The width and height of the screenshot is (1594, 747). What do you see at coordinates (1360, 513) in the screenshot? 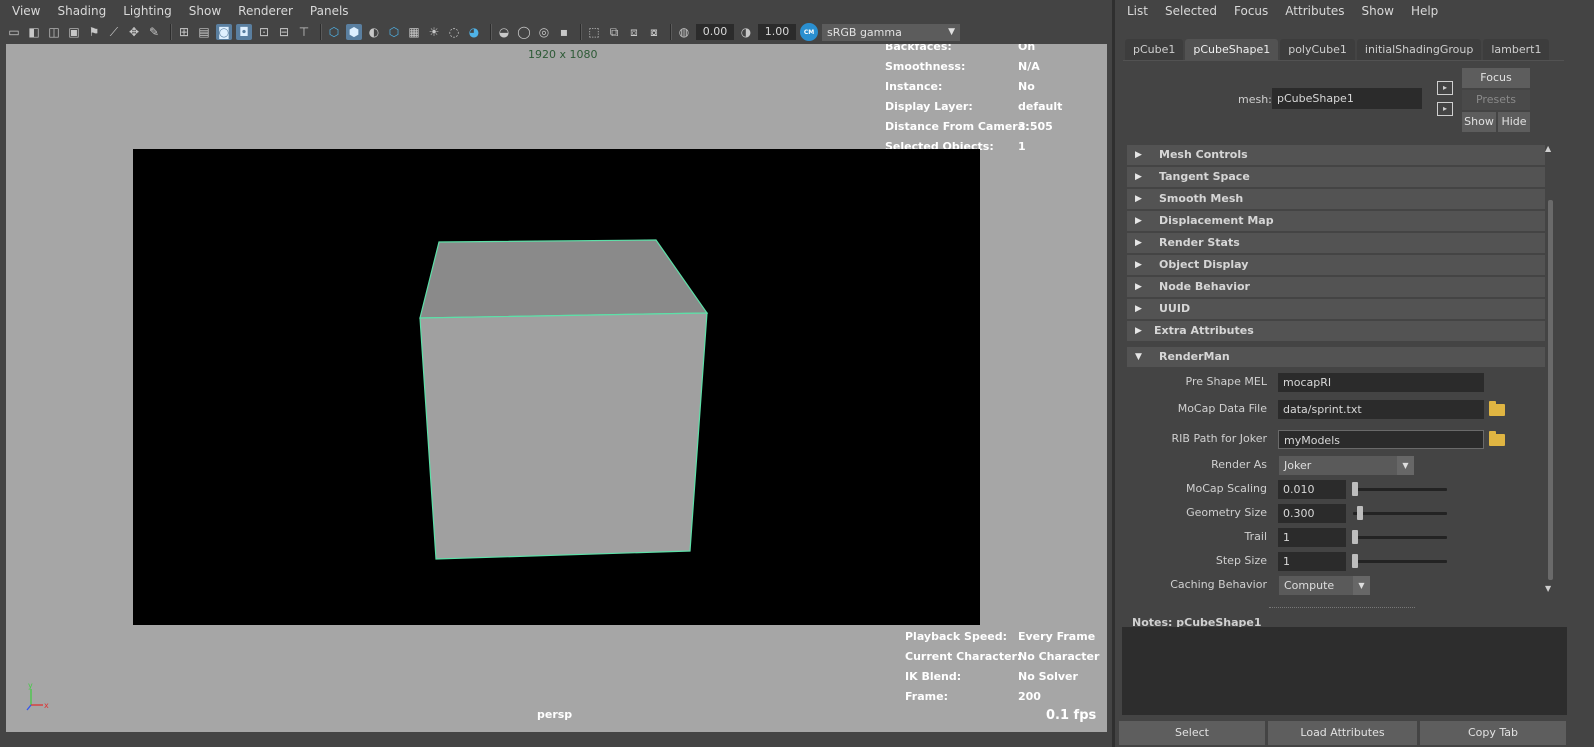
I see `geometry-size-slider-handle` at bounding box center [1360, 513].